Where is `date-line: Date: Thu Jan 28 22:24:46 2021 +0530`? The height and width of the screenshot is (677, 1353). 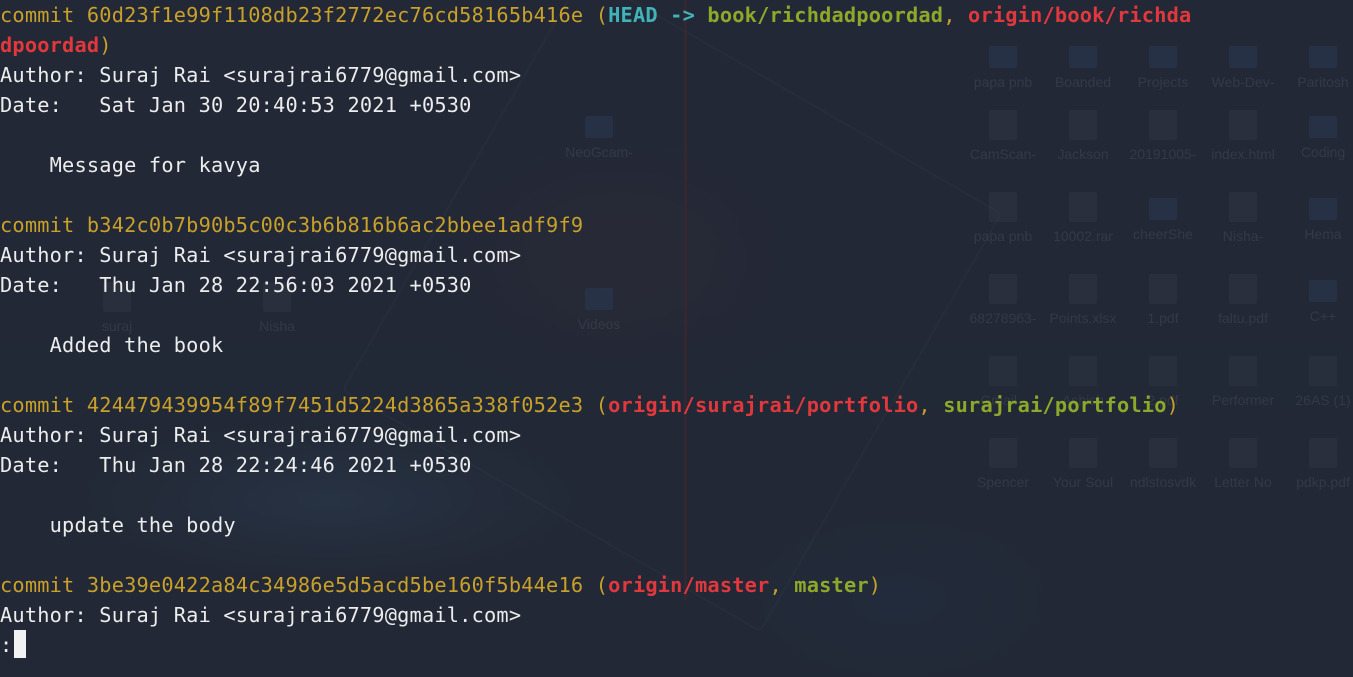
date-line: Date: Thu Jan 28 22:24:46 2021 +0530 is located at coordinates (236, 465).